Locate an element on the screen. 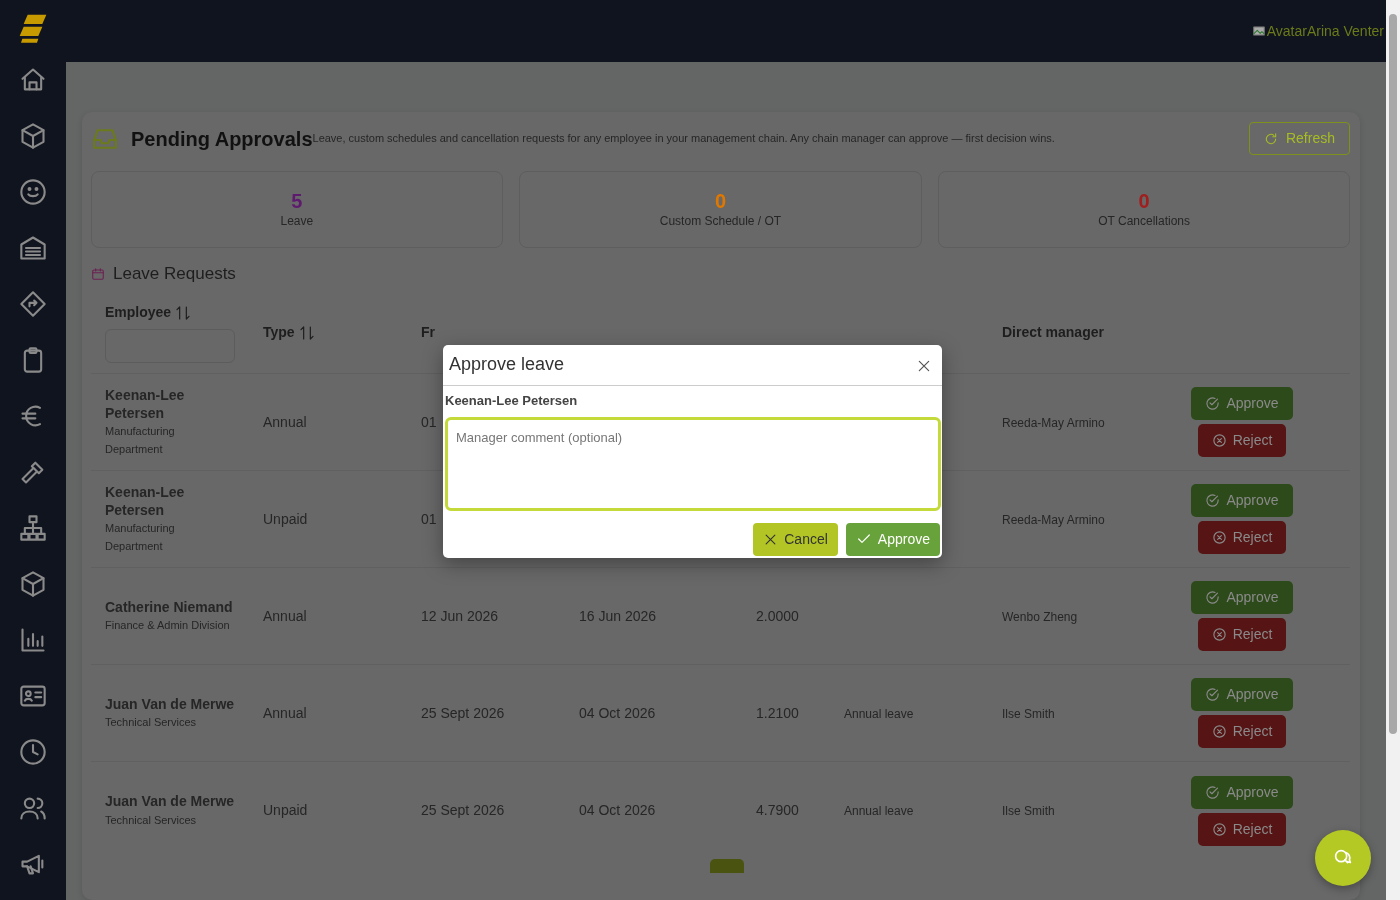 This screenshot has height=900, width=1400. direction-sign-icon is located at coordinates (33, 304).